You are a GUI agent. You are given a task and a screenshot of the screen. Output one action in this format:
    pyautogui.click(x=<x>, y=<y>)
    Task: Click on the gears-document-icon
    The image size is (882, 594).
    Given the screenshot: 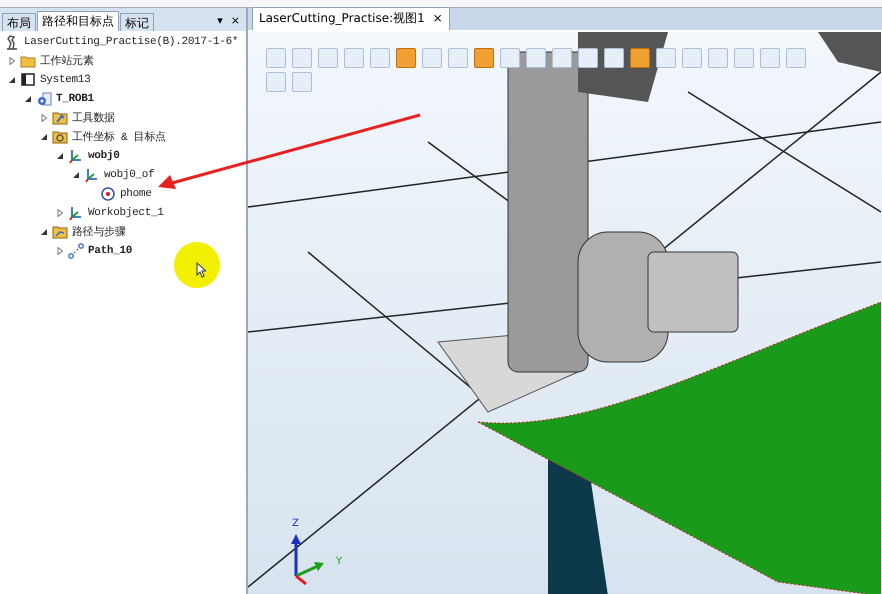 What is the action you would take?
    pyautogui.click(x=44, y=98)
    